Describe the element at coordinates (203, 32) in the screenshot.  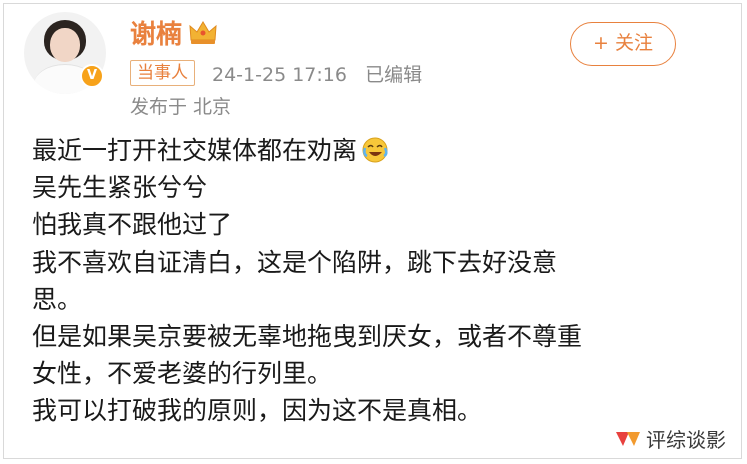
I see `crown-icon` at that location.